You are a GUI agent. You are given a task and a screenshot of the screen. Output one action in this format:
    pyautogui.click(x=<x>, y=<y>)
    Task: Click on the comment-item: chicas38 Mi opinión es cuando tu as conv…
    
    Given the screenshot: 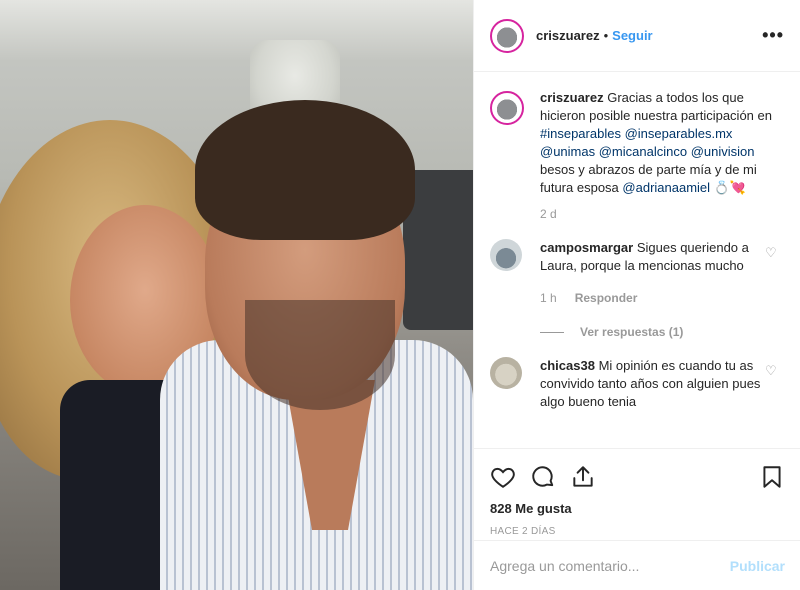 What is the action you would take?
    pyautogui.click(x=637, y=384)
    